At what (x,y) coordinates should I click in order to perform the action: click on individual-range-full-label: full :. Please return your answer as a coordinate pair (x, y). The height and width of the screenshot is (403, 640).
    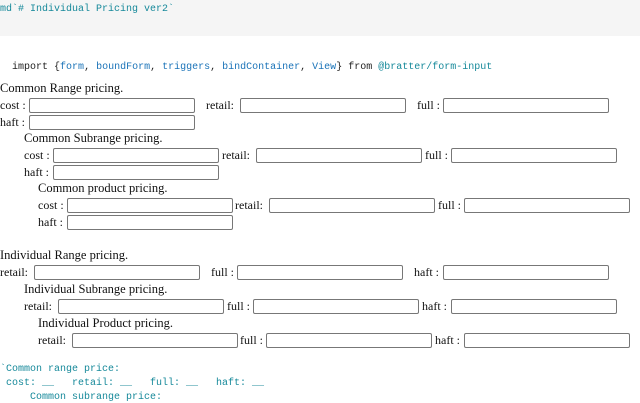
    Looking at the image, I should click on (222, 272).